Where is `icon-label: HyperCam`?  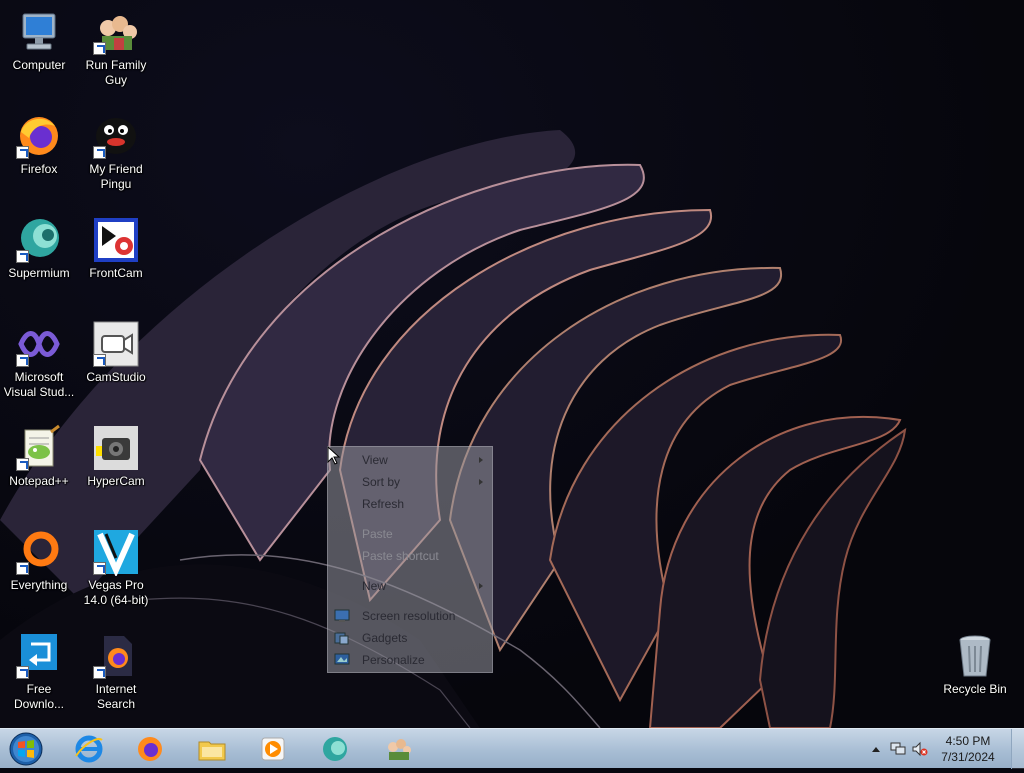
icon-label: HyperCam is located at coordinates (116, 481).